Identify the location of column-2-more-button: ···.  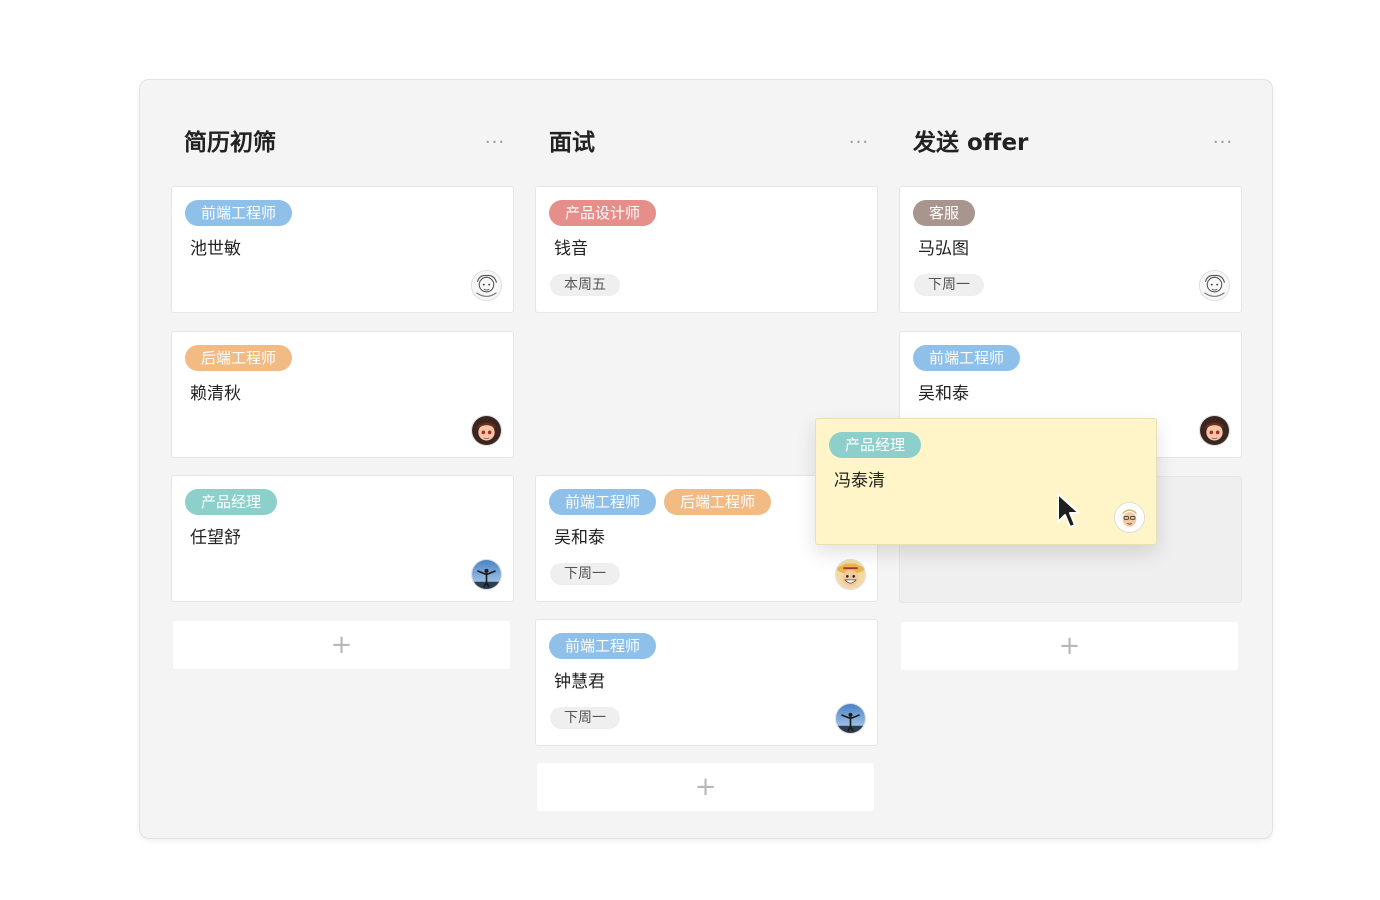
(859, 143).